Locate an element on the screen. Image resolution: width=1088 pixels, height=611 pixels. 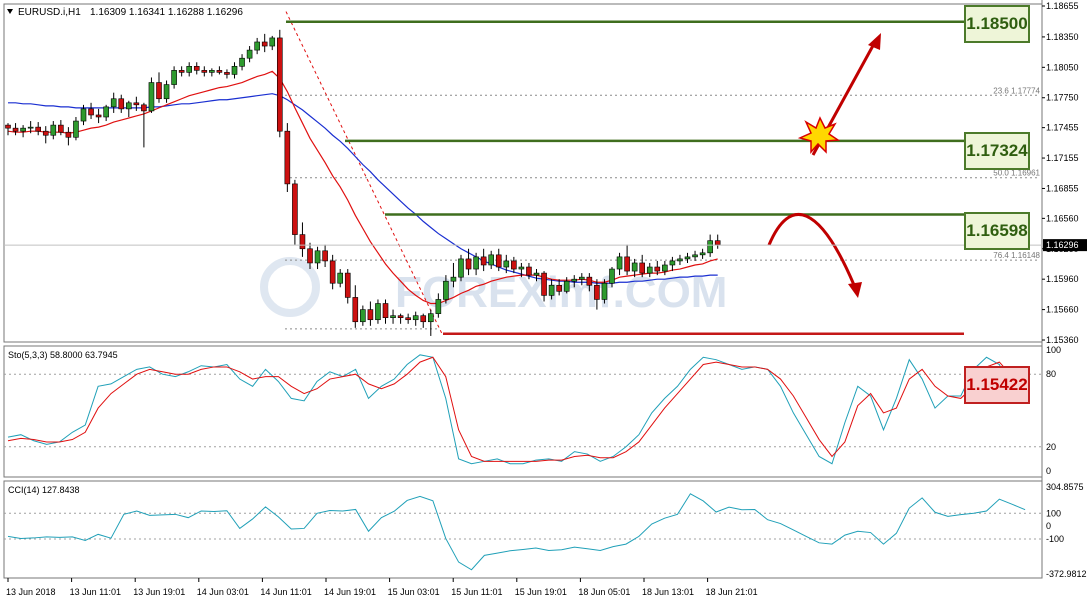
level-label: 1.18500 is located at coordinates (997, 23).